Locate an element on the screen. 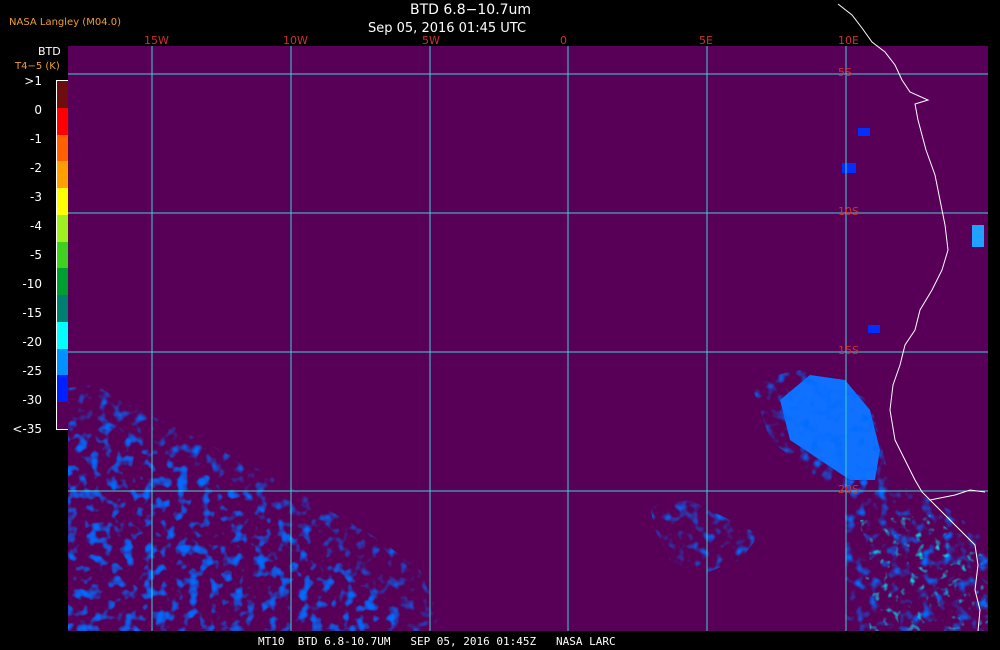 The image size is (1000, 650). longitude-label: 15W is located at coordinates (156, 40).